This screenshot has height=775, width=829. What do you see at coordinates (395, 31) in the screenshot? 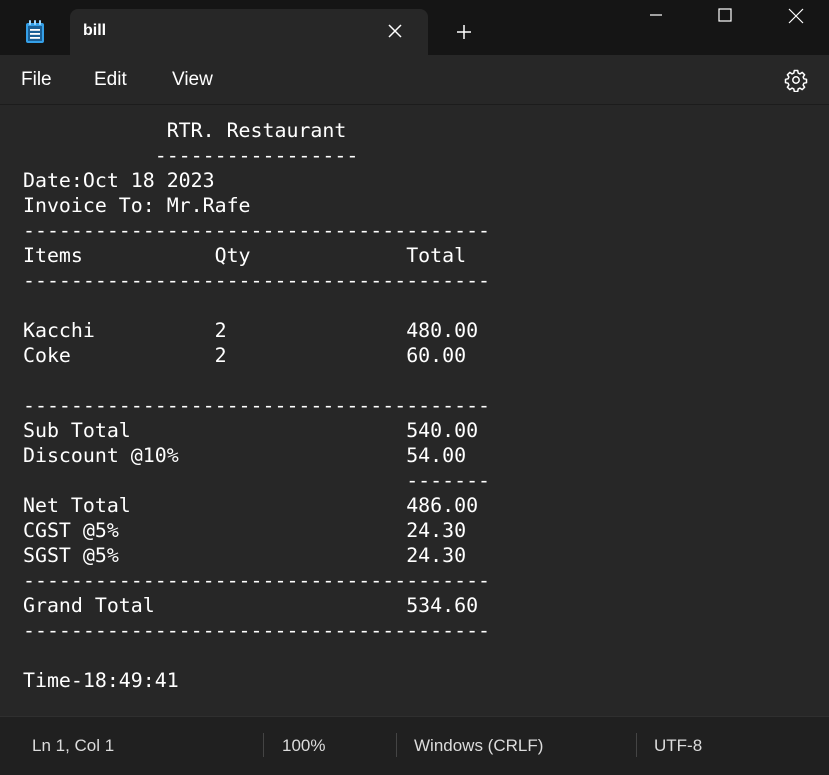
I see `close-tab-icon` at bounding box center [395, 31].